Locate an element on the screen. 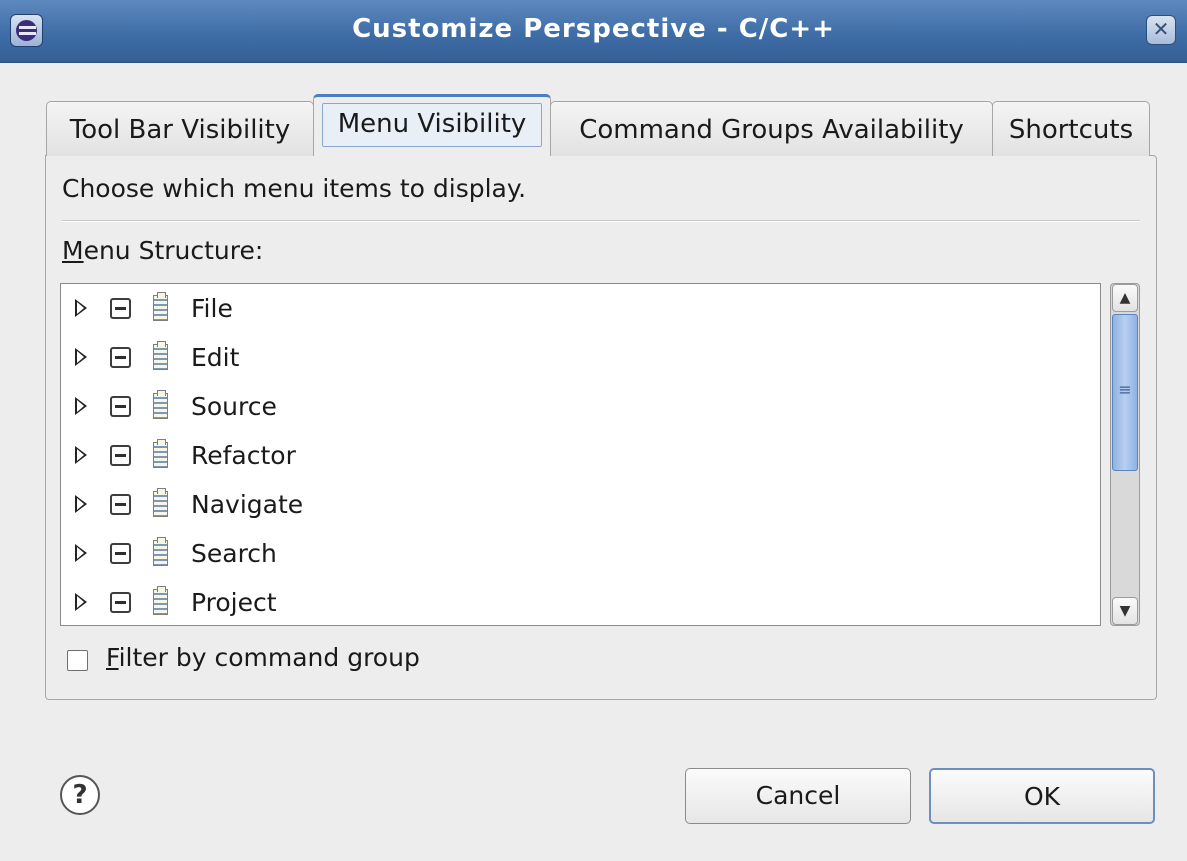  help-icon: ? is located at coordinates (80, 795).